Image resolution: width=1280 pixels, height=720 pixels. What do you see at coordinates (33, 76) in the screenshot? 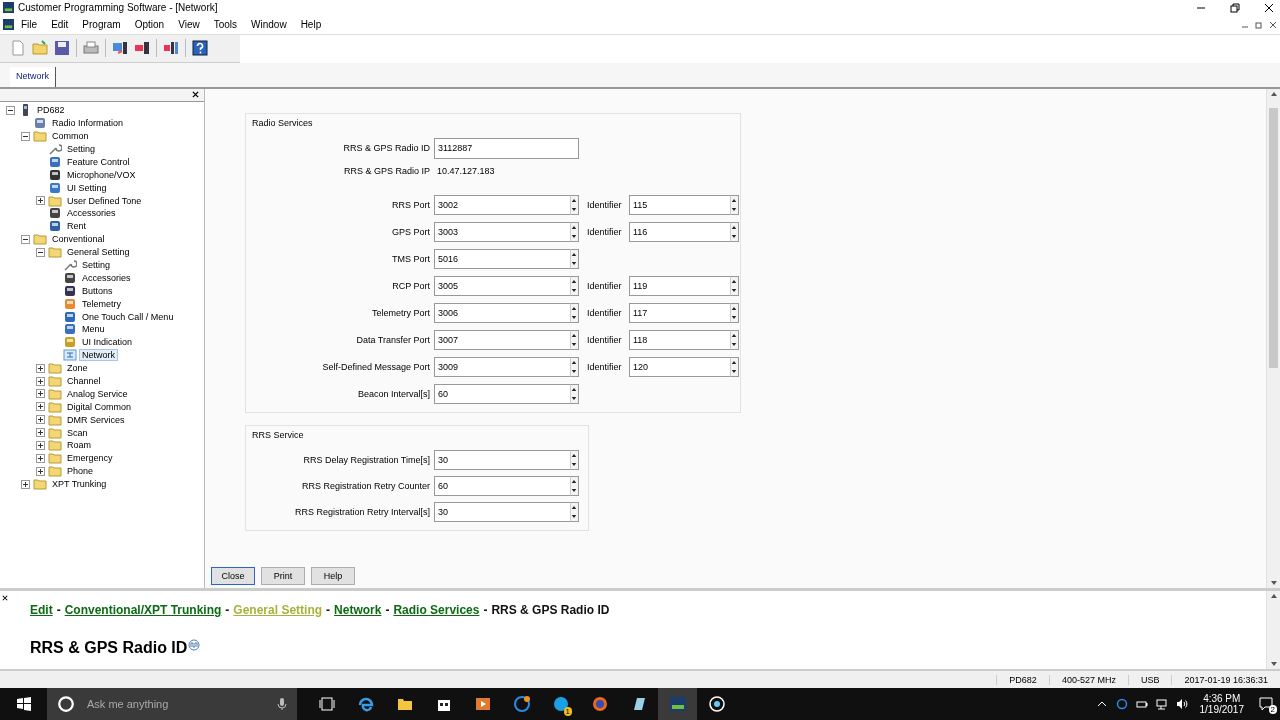
I see `tab: Network` at bounding box center [33, 76].